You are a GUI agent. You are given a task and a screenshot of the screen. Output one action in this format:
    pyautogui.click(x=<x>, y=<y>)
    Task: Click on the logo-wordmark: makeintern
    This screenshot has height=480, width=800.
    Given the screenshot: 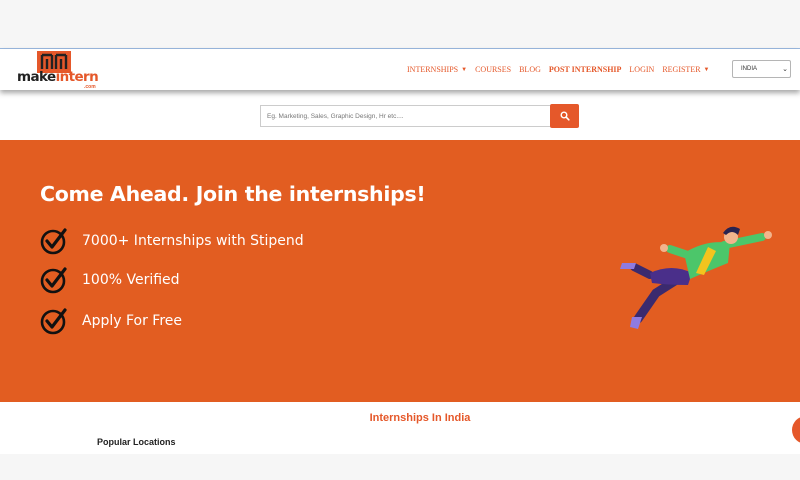 What is the action you would take?
    pyautogui.click(x=58, y=77)
    